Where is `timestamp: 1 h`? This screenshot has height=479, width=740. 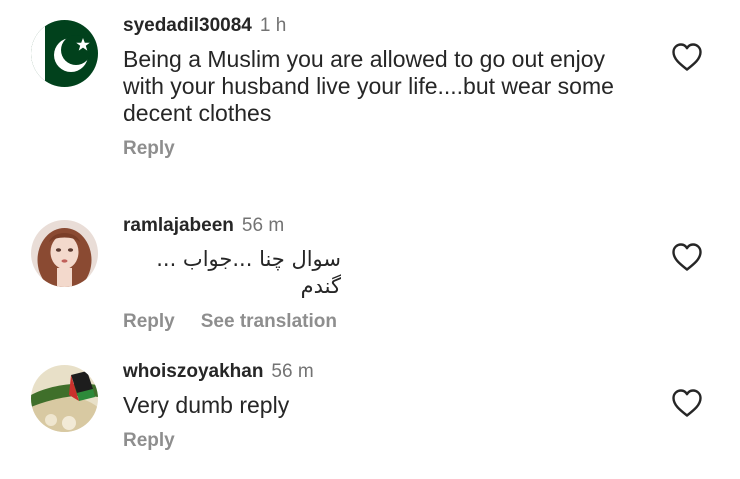
timestamp: 1 h is located at coordinates (273, 25).